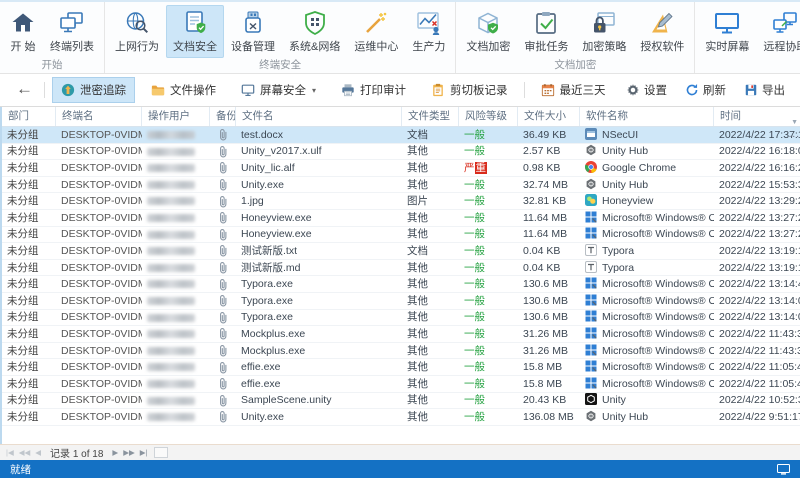 The width and height of the screenshot is (800, 478). What do you see at coordinates (161, 452) in the screenshot?
I see `pager-dropdown` at bounding box center [161, 452].